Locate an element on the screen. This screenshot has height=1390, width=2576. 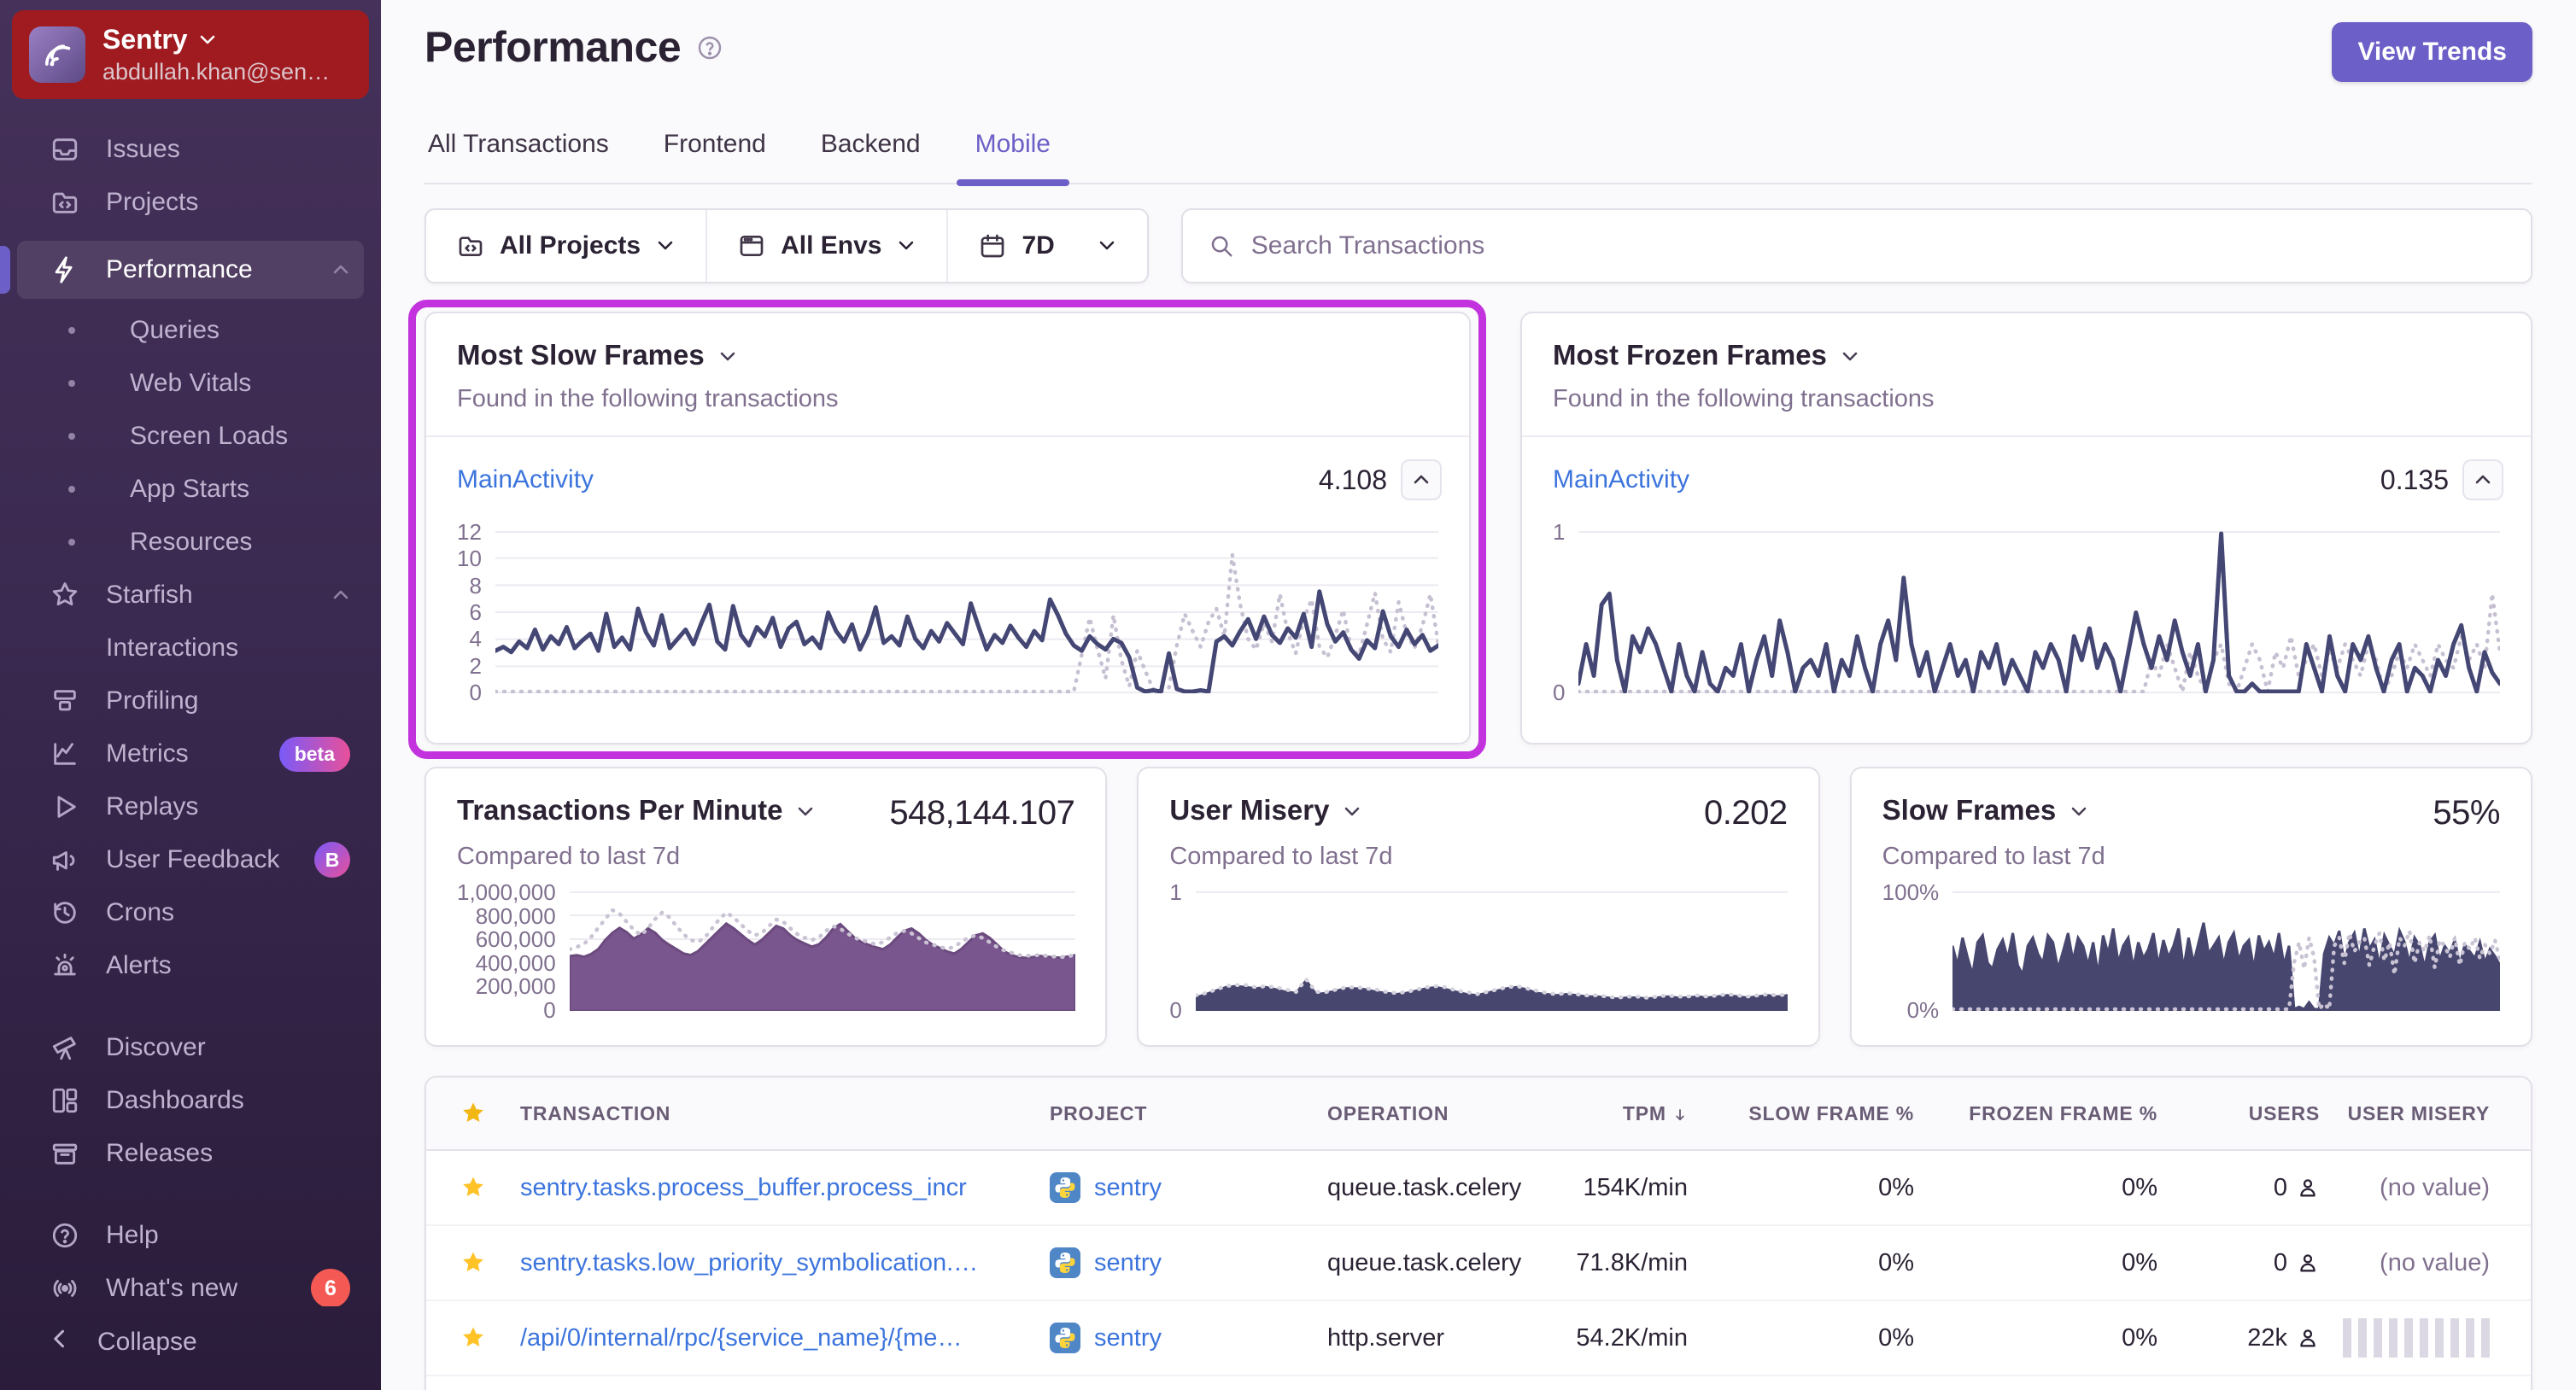
users-cell: 0 is located at coordinates (2245, 1263).